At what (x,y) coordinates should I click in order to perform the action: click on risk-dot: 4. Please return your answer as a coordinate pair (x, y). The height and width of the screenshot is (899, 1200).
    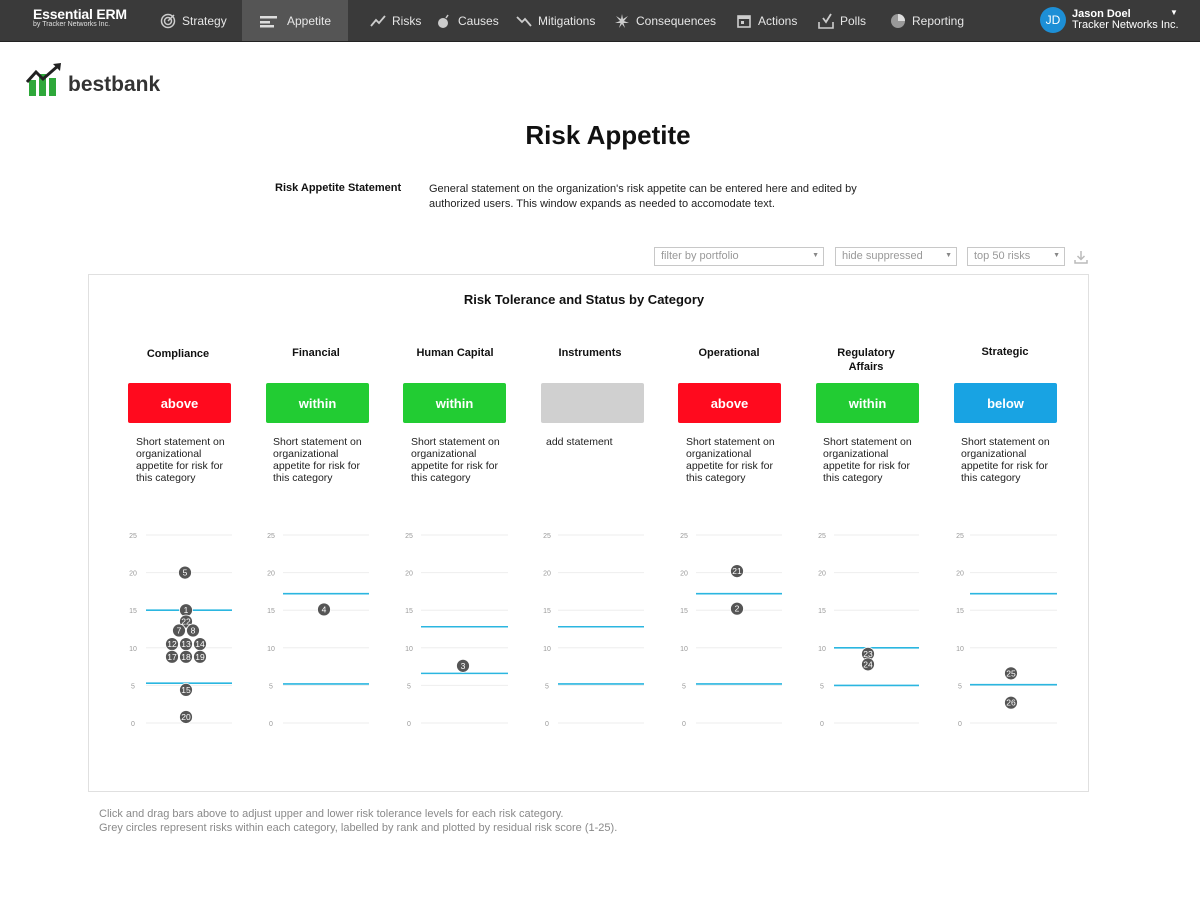
    Looking at the image, I should click on (324, 609).